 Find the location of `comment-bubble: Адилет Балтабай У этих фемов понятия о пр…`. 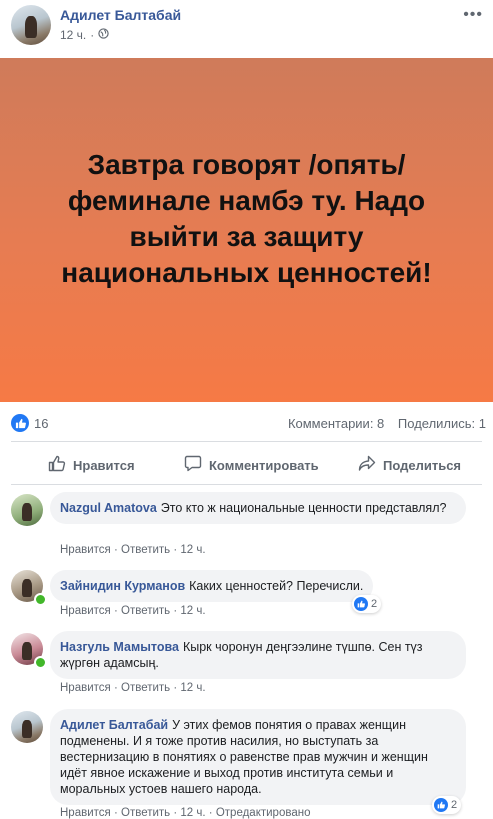

comment-bubble: Адилет Балтабай У этих фемов понятия о пр… is located at coordinates (258, 757).